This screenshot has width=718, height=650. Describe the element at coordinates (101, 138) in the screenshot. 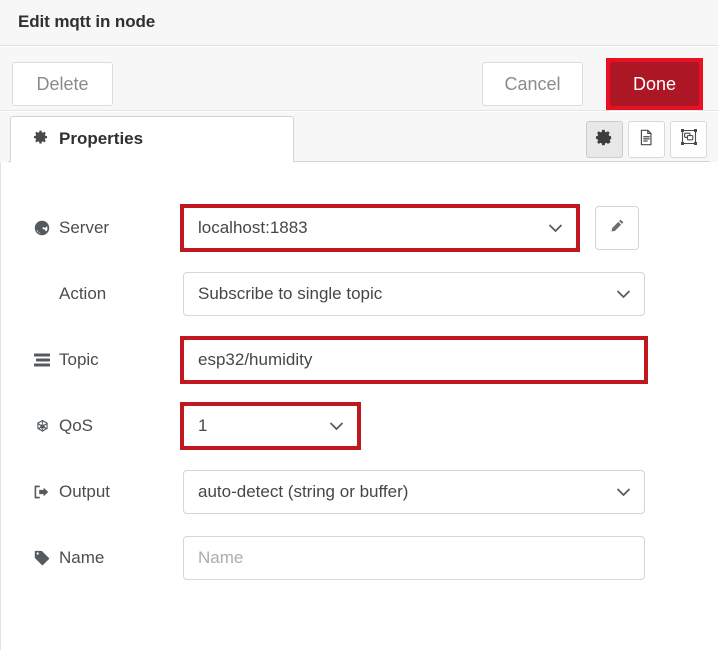

I see `tab-properties-label: Properties` at that location.